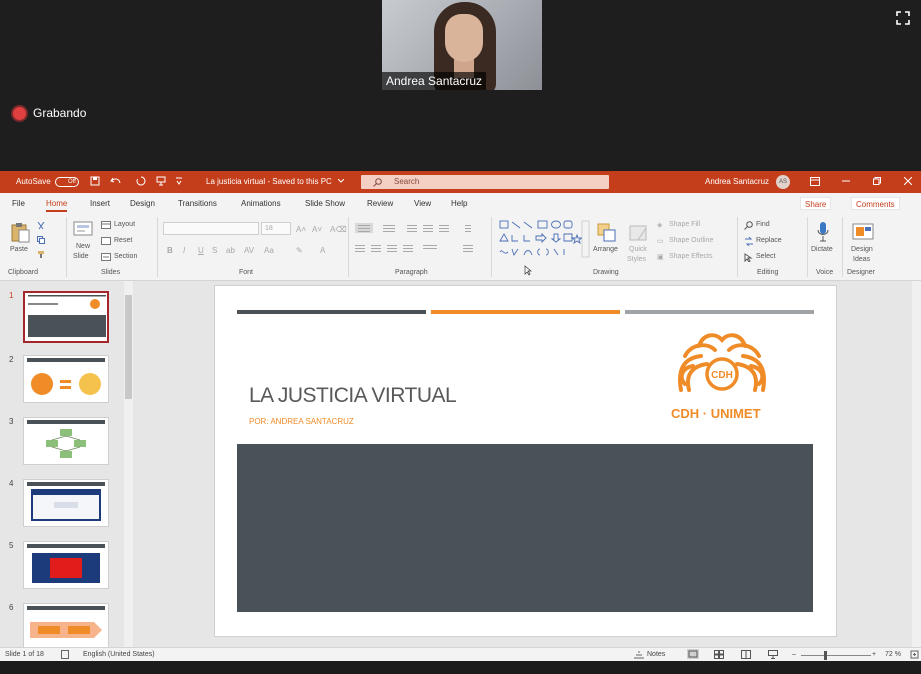 The width and height of the screenshot is (921, 674). What do you see at coordinates (877, 181) in the screenshot?
I see `restore-icon` at bounding box center [877, 181].